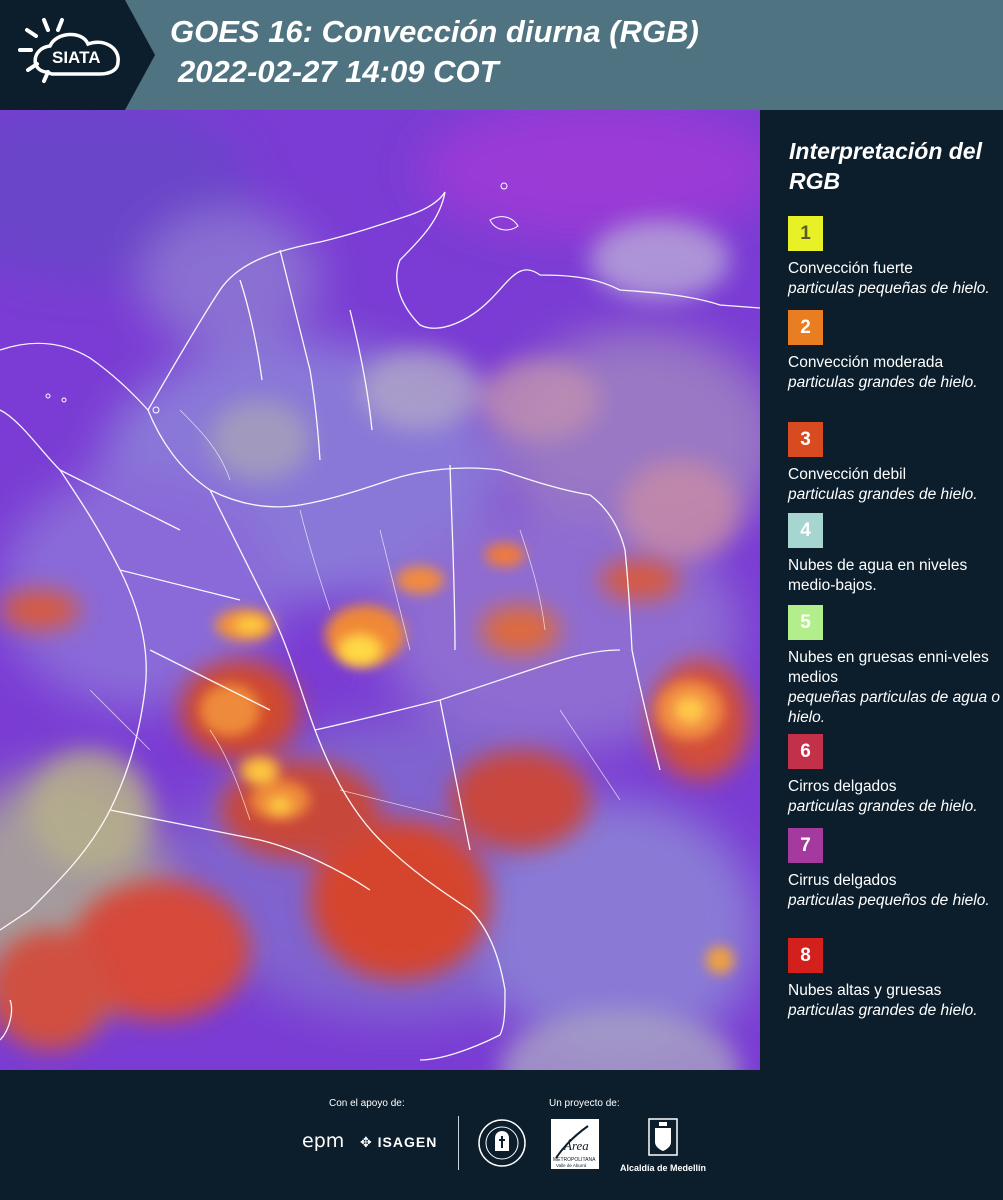  What do you see at coordinates (458, 1143) in the screenshot?
I see `footer-divider` at bounding box center [458, 1143].